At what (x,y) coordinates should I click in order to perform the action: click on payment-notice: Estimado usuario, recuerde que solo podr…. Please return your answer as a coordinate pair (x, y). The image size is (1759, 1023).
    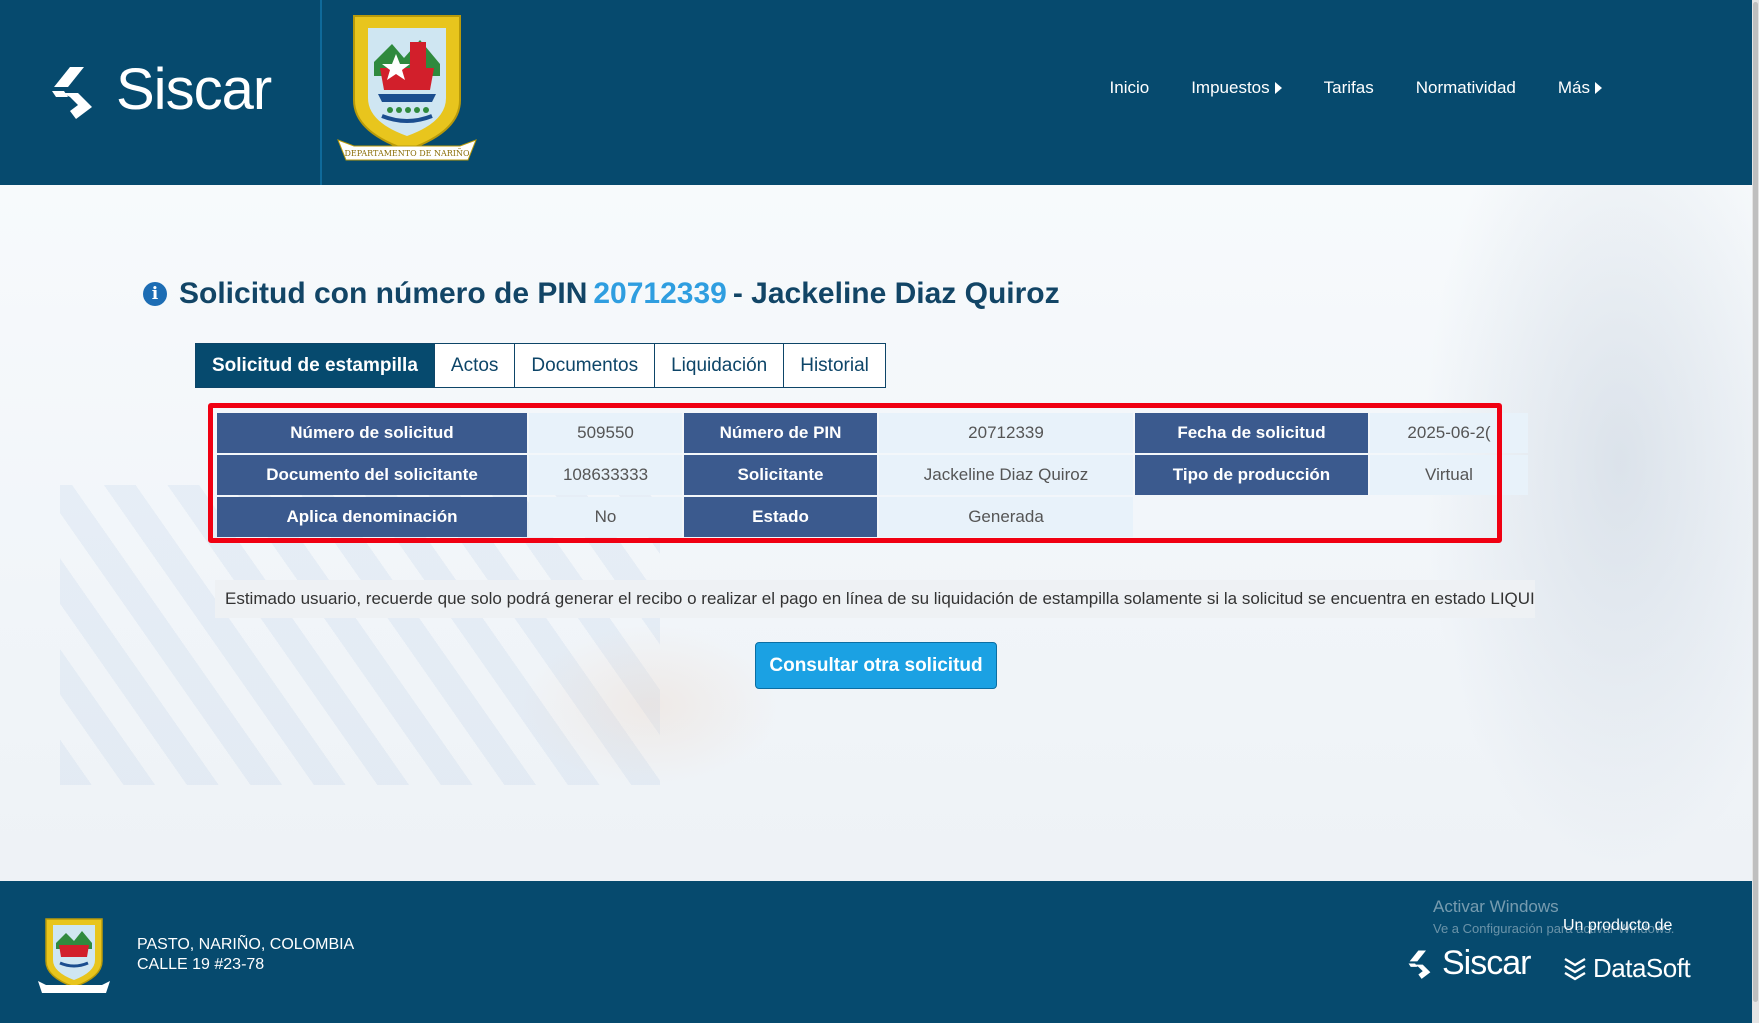
    Looking at the image, I should click on (875, 599).